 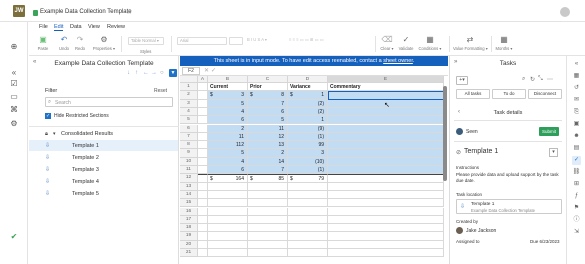 What do you see at coordinates (189, 186) in the screenshot?
I see `row-header: 13` at bounding box center [189, 186].